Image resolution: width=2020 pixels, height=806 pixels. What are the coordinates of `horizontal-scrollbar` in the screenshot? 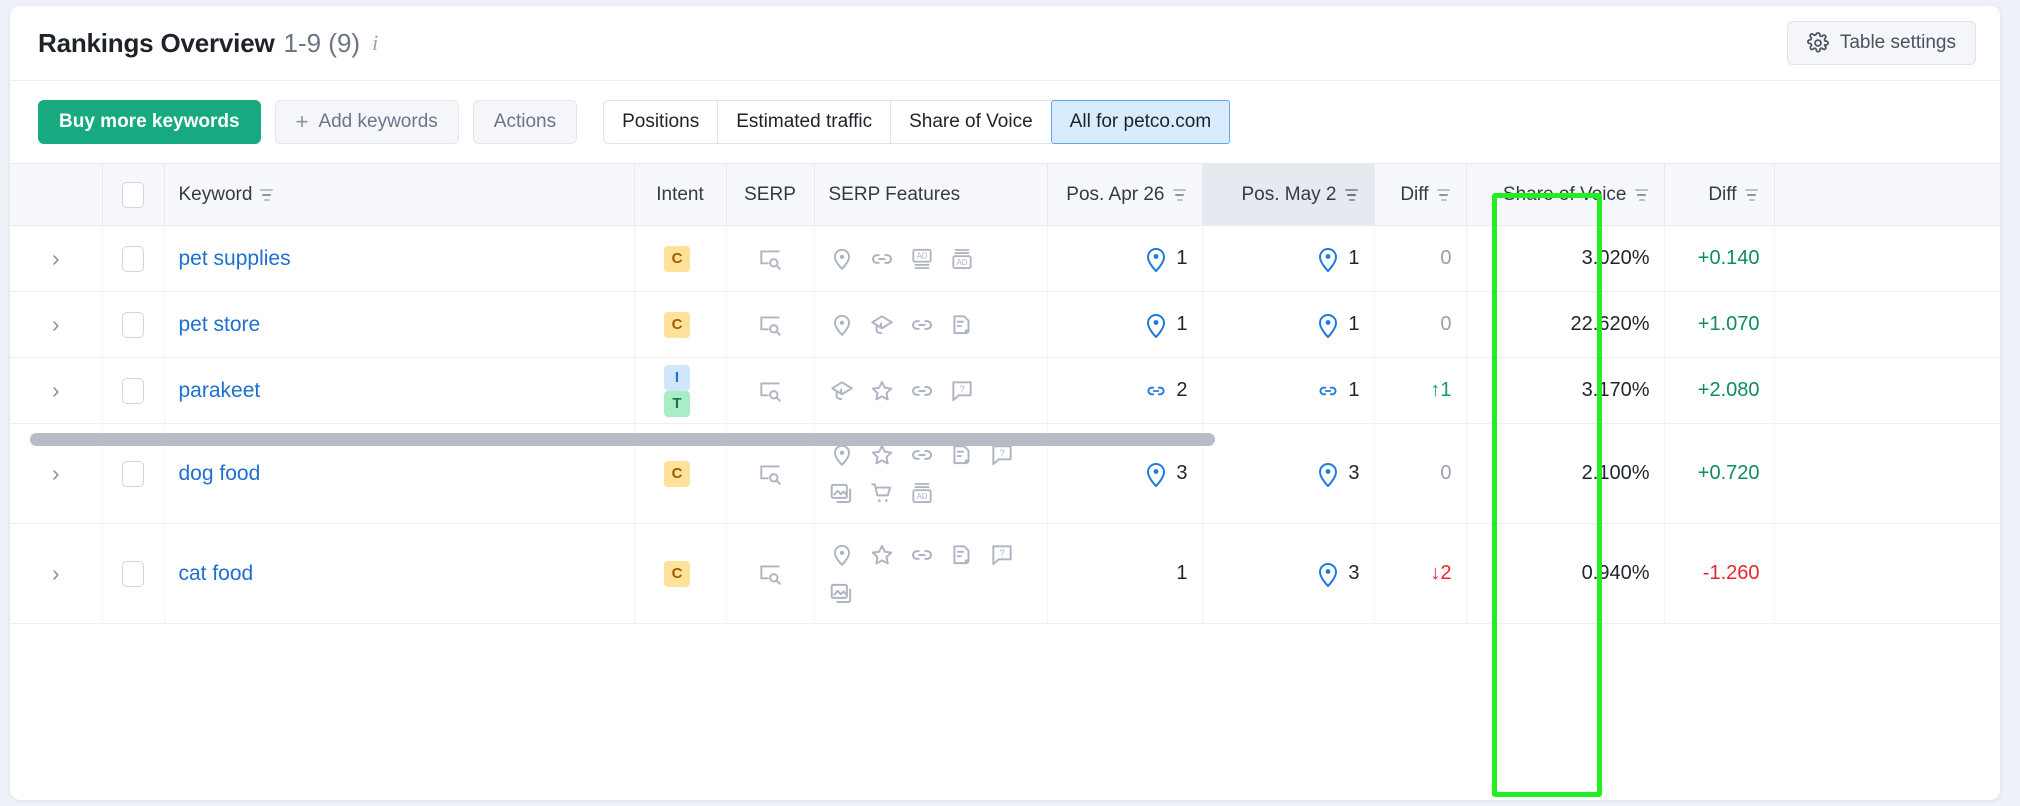 It's located at (1005, 439).